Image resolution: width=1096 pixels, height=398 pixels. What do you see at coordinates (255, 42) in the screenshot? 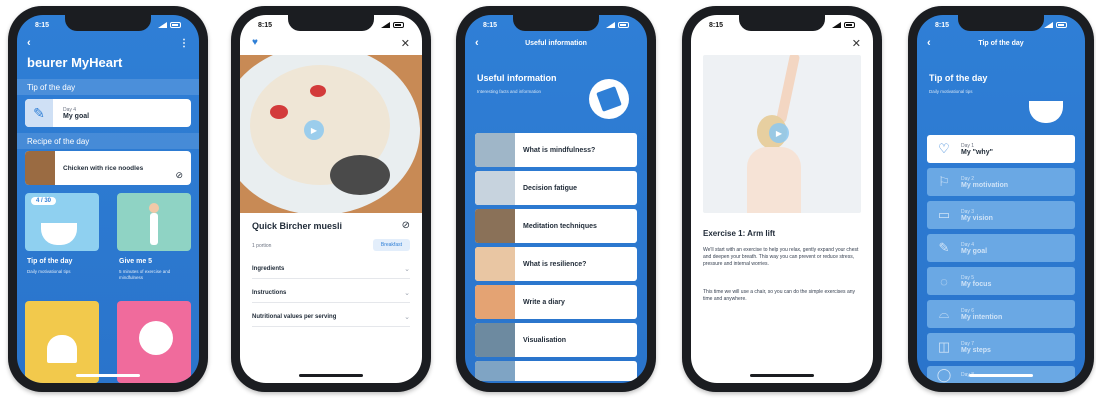
I see `favorite-heart-icon: ♥` at bounding box center [255, 42].